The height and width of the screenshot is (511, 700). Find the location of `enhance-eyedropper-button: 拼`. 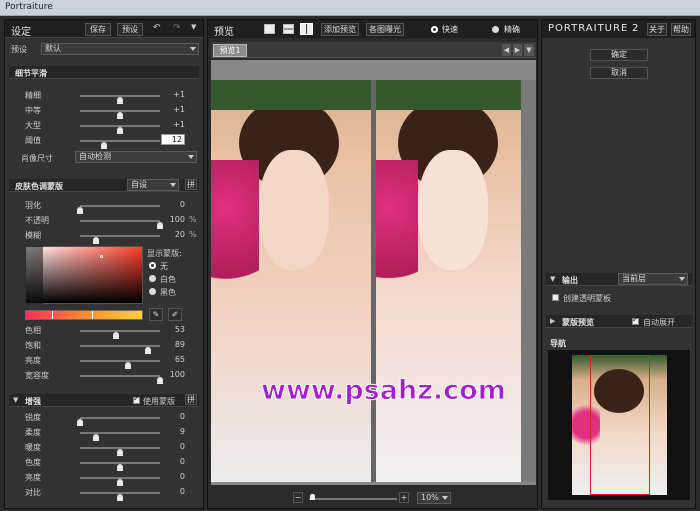

enhance-eyedropper-button: 拼 is located at coordinates (191, 399).